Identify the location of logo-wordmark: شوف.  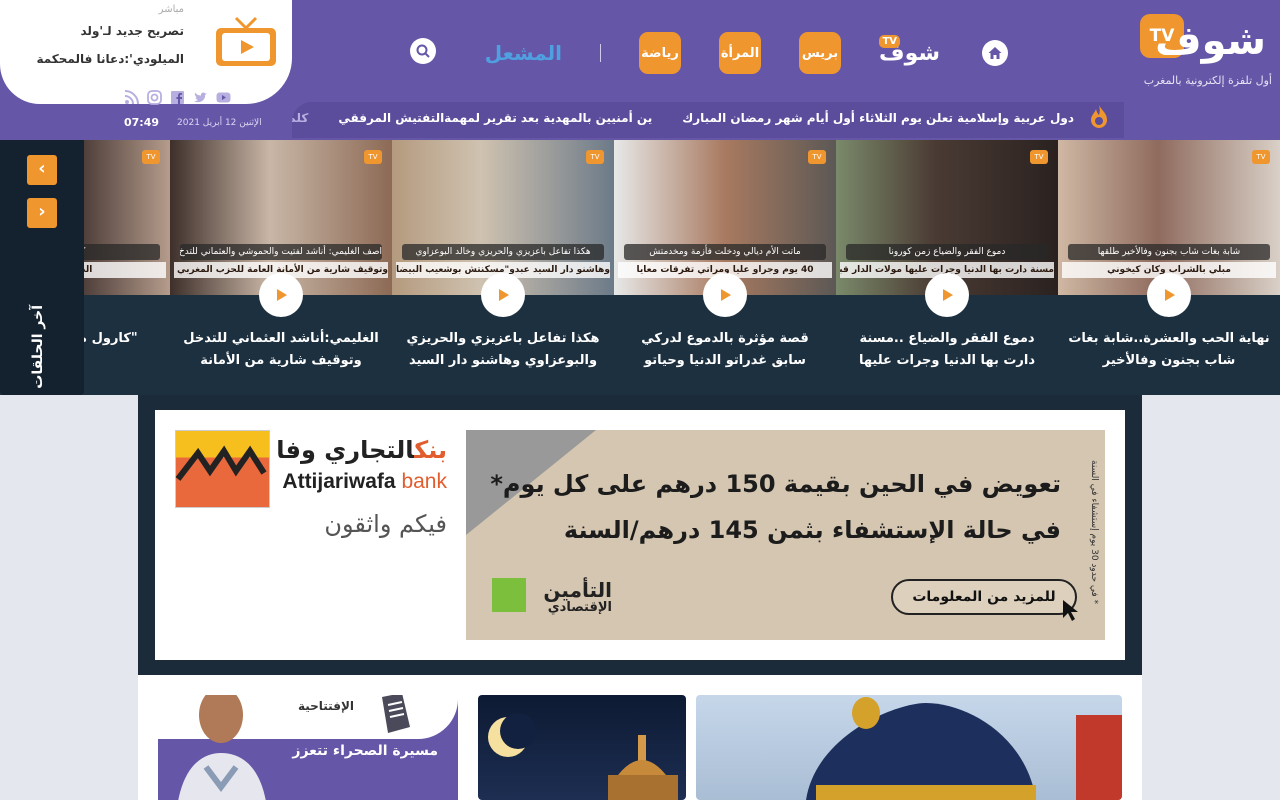
(1210, 41).